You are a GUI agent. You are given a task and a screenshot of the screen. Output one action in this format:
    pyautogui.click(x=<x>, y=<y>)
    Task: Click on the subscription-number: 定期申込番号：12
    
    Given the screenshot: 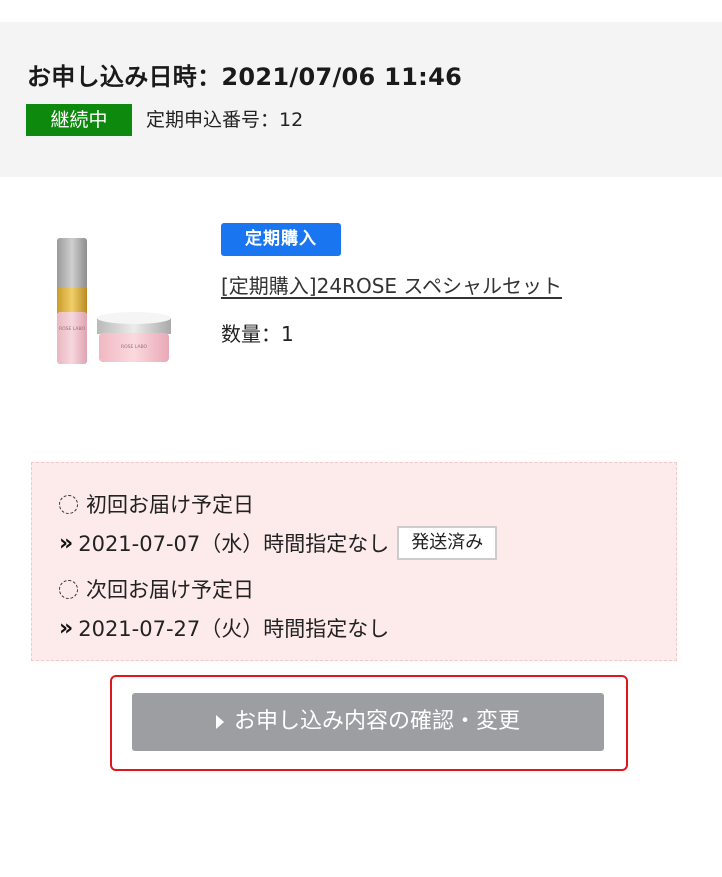 What is the action you would take?
    pyautogui.click(x=224, y=120)
    